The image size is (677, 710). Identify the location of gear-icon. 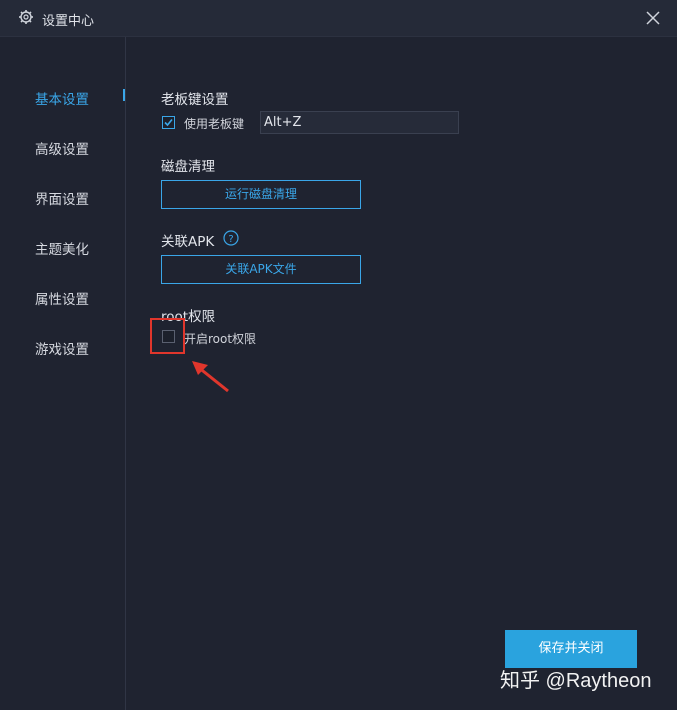
(26, 17).